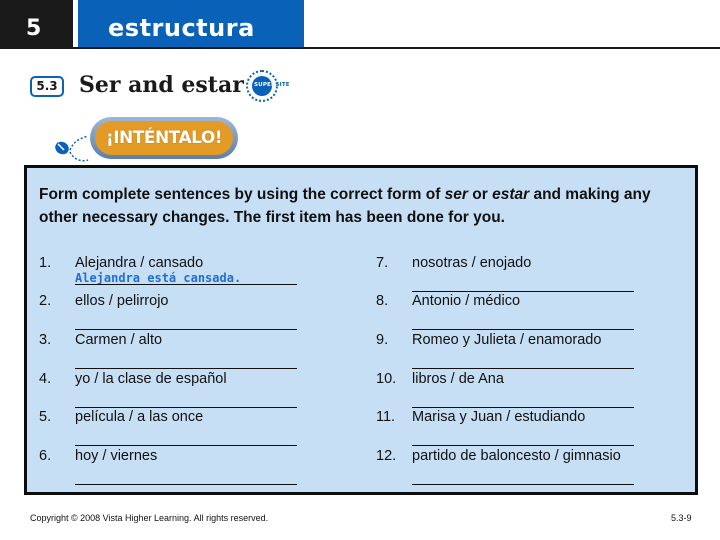 The width and height of the screenshot is (720, 540). What do you see at coordinates (507, 340) in the screenshot?
I see `item-prompt: Romeo y Julieta / enamorado` at bounding box center [507, 340].